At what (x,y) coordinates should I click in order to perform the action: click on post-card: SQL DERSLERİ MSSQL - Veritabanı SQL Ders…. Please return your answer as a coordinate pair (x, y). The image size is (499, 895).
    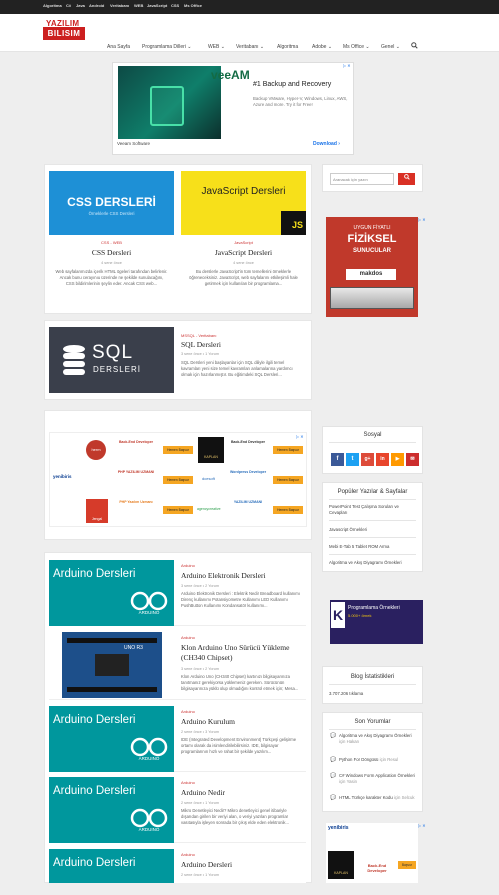
    Looking at the image, I should click on (177, 360).